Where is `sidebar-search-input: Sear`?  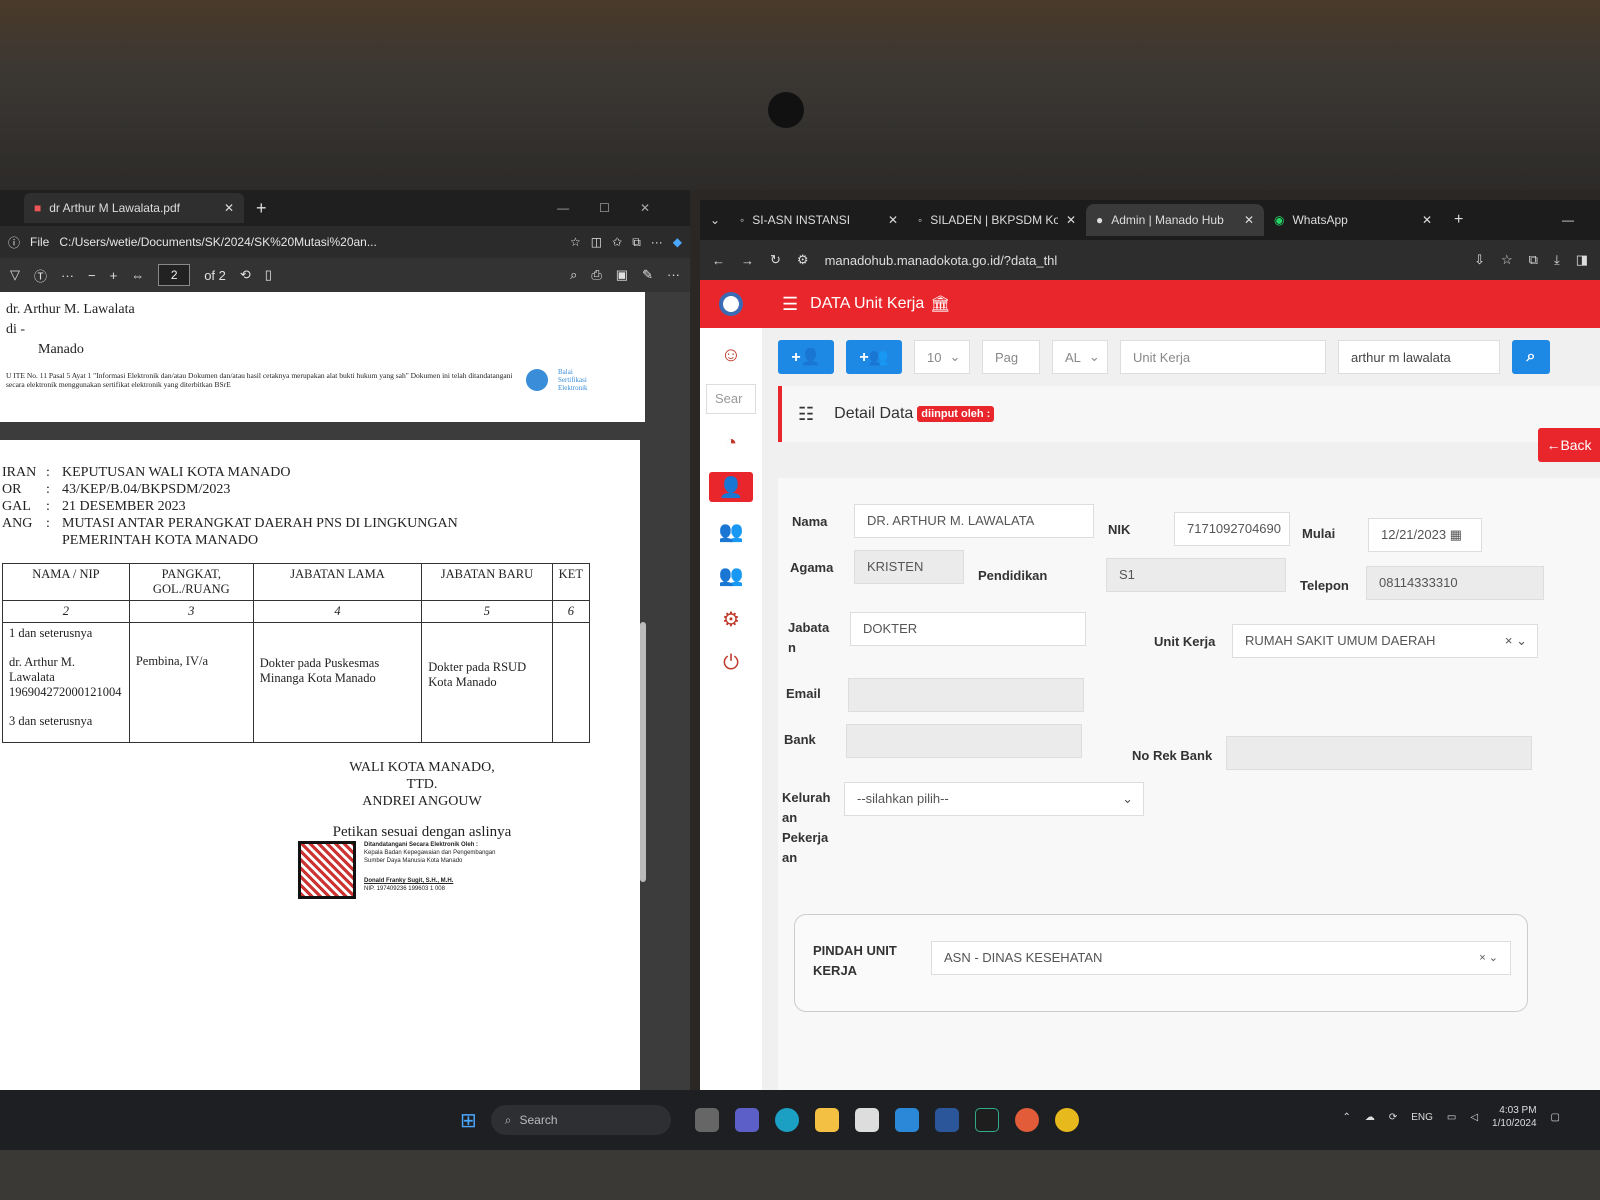
sidebar-search-input: Sear is located at coordinates (731, 399).